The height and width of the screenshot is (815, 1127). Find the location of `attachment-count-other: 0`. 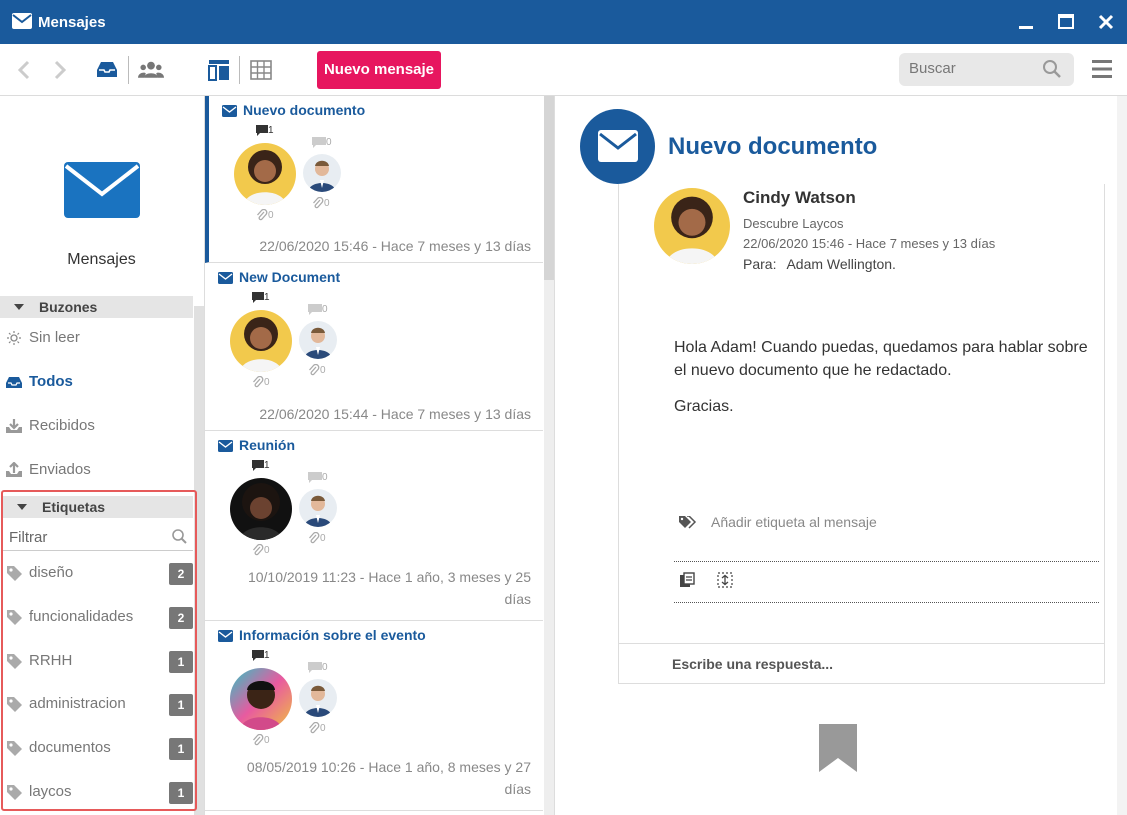

attachment-count-other: 0 is located at coordinates (319, 539).